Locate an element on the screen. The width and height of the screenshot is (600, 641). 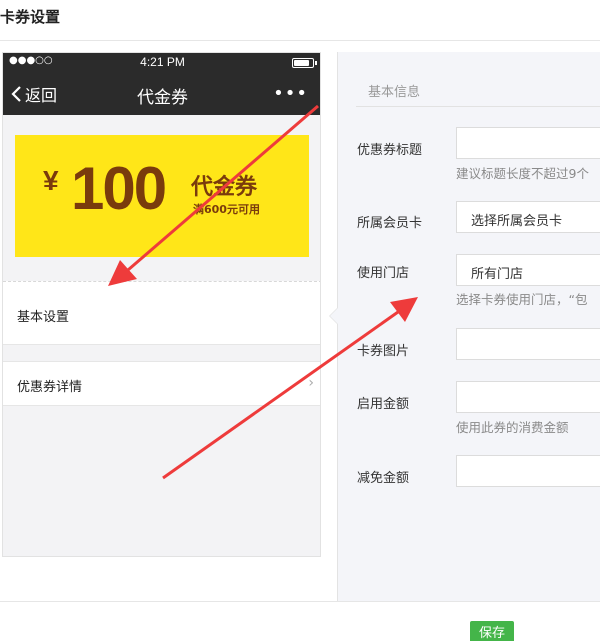
menu-basic-settings: 基本设置 is located at coordinates (161, 313).